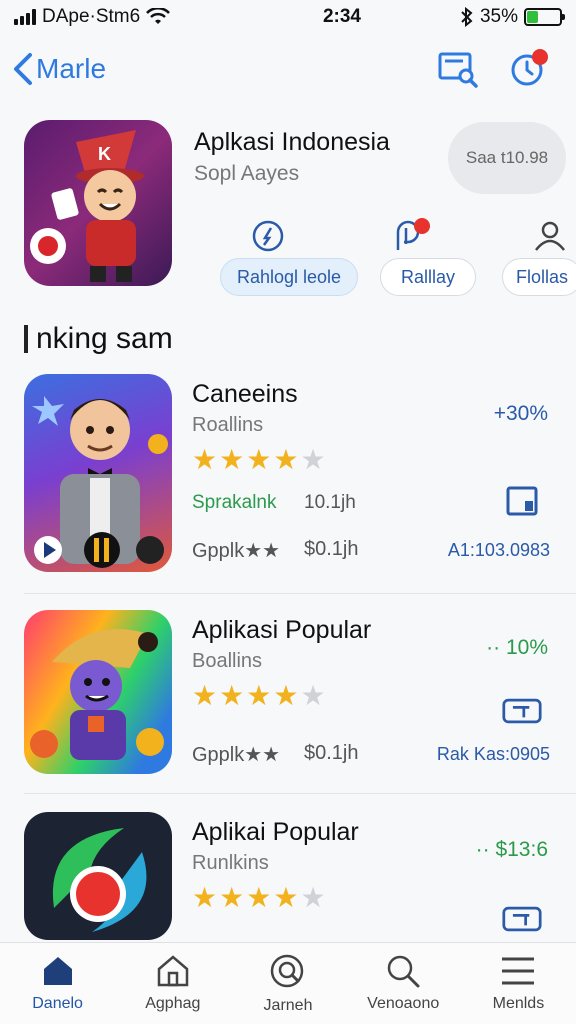 The height and width of the screenshot is (1024, 576). I want to click on house-outline-icon, so click(173, 971).